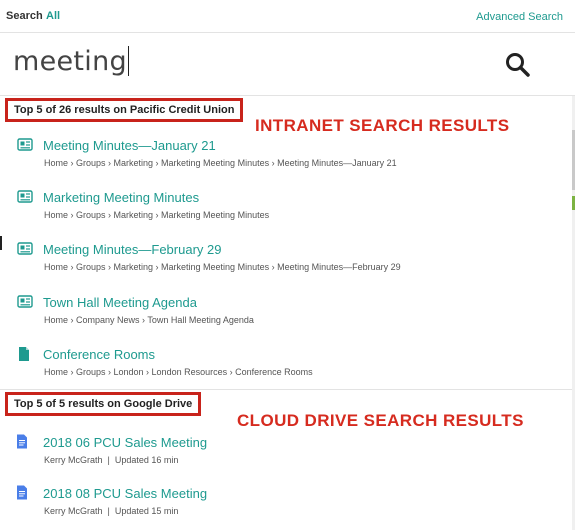 The width and height of the screenshot is (575, 530). What do you see at coordinates (287, 64) in the screenshot?
I see `search-box: meeting` at bounding box center [287, 64].